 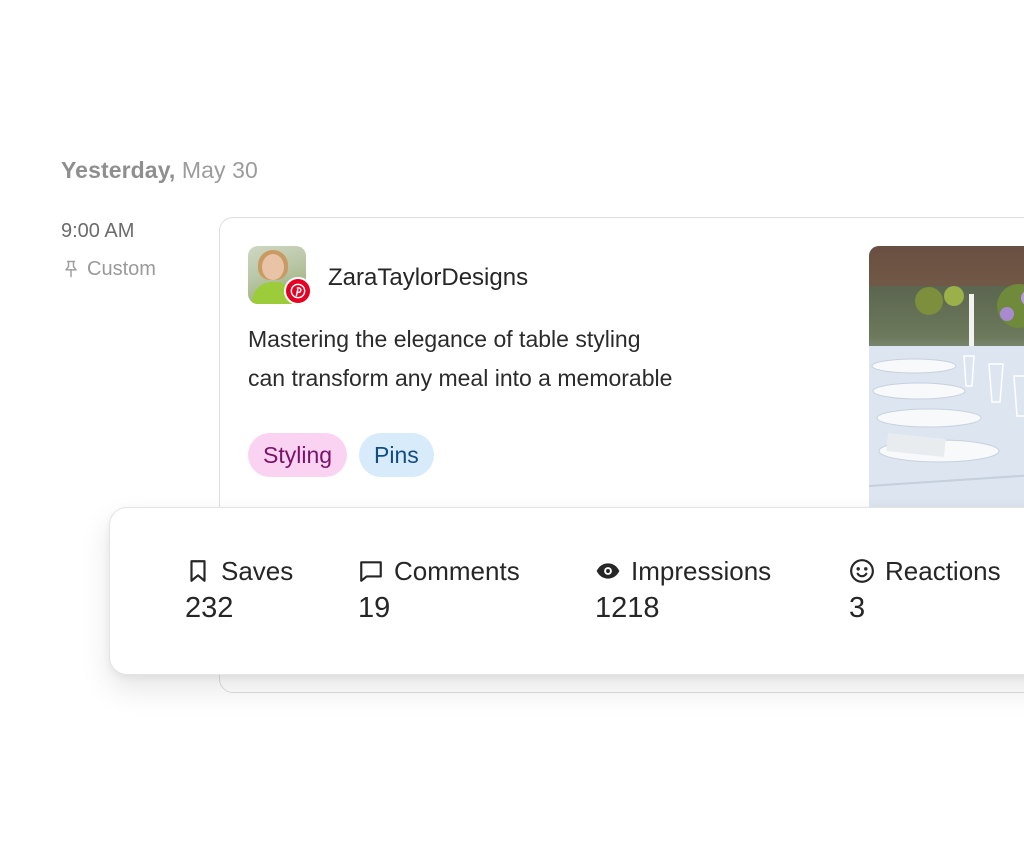 What do you see at coordinates (239, 589) in the screenshot?
I see `stat-saves: Saves 232` at bounding box center [239, 589].